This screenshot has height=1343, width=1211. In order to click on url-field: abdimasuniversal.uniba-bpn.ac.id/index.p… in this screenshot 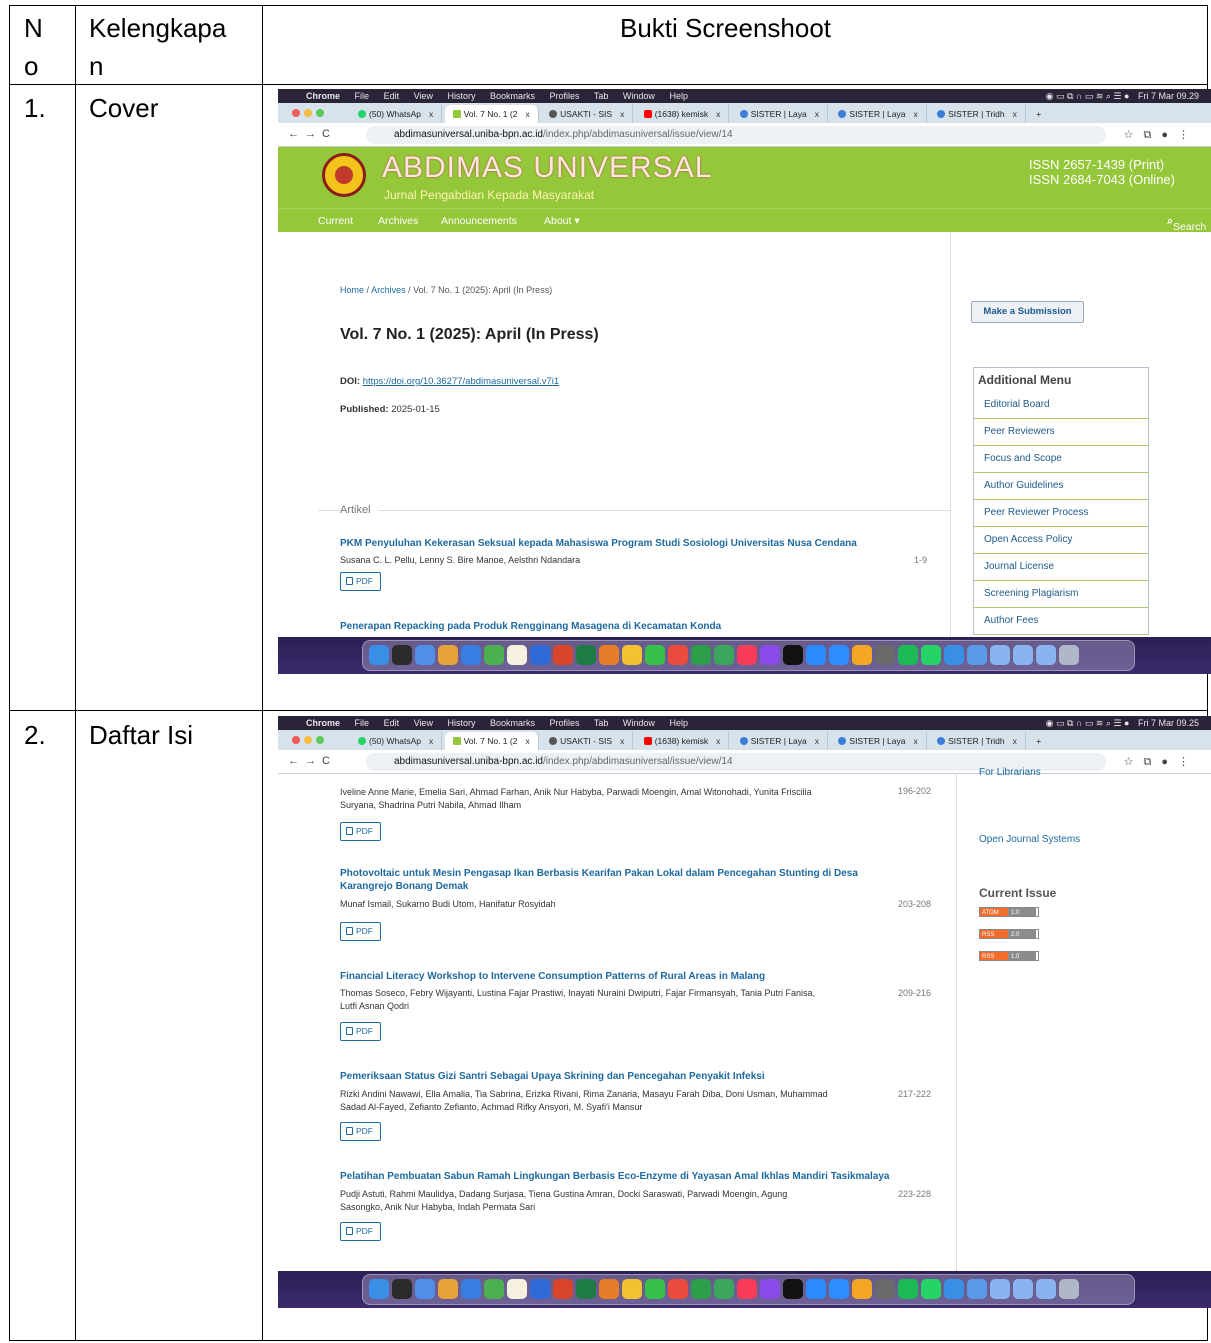, I will do `click(736, 135)`.